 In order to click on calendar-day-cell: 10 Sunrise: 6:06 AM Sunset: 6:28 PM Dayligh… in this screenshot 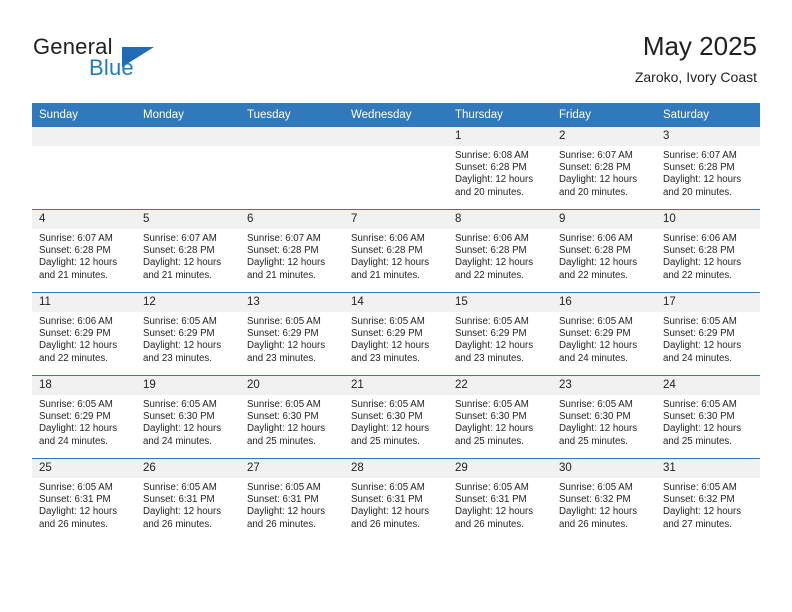, I will do `click(708, 251)`.